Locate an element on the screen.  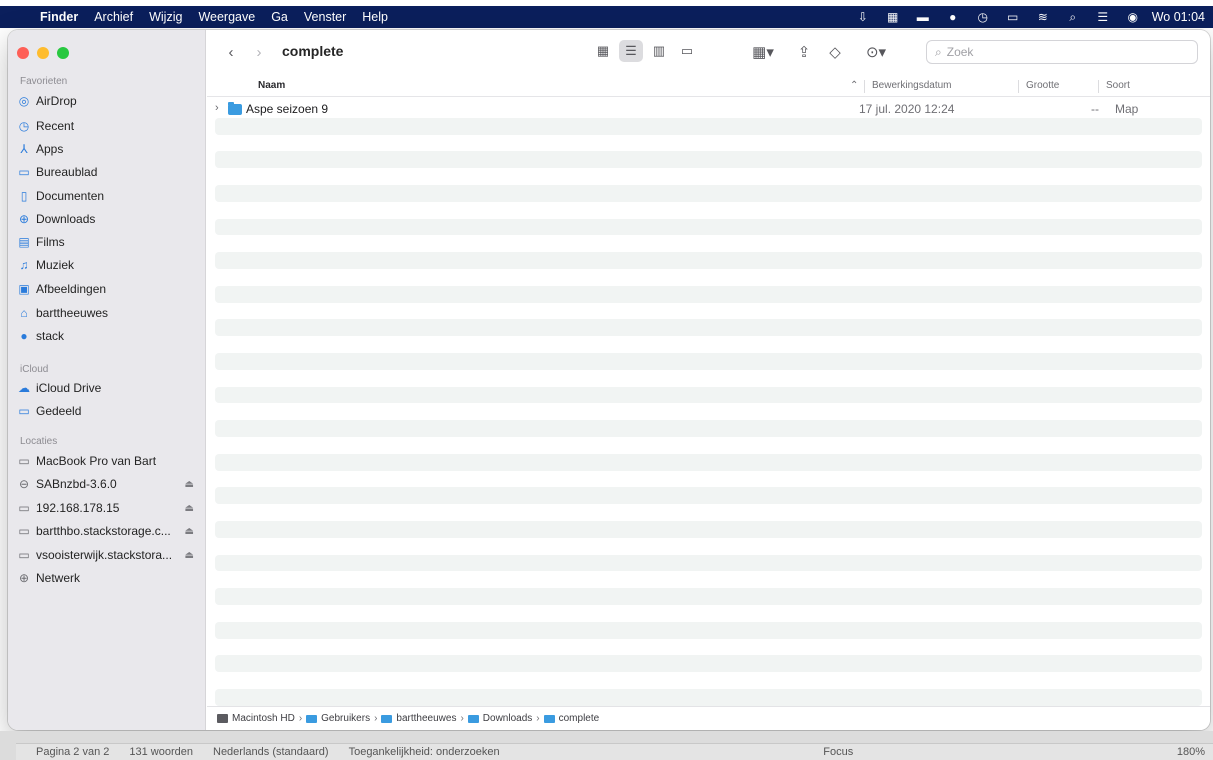
window-controls is located at coordinates (43, 53).